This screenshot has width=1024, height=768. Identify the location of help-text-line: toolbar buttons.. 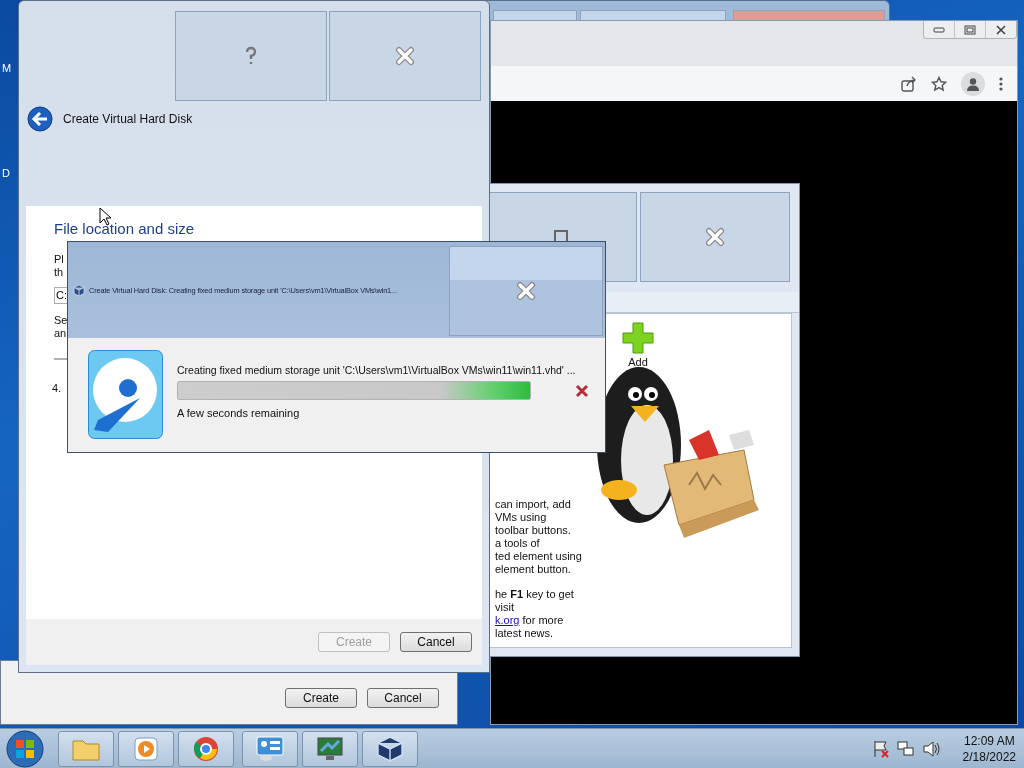
(533, 530).